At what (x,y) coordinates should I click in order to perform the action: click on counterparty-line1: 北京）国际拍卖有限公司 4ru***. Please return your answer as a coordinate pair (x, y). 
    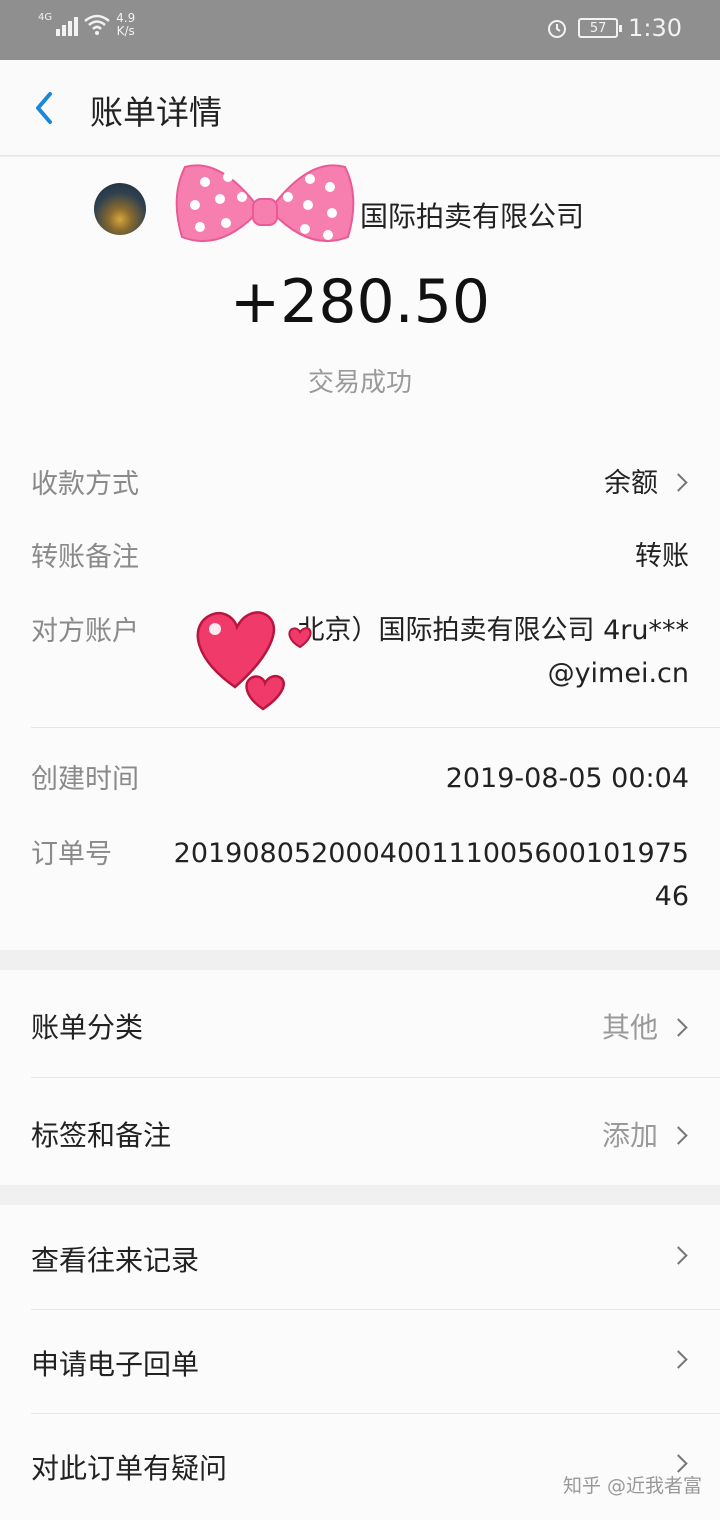
    Looking at the image, I should click on (493, 630).